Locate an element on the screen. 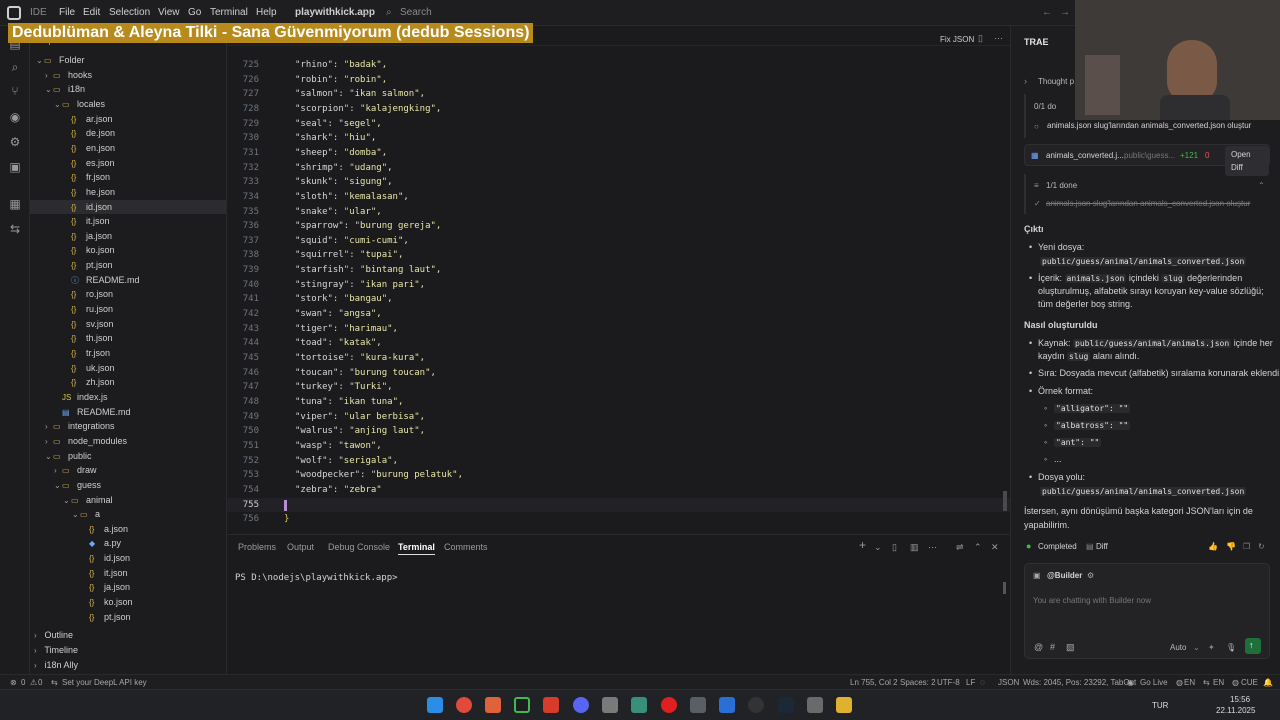  code-line: 750 "walrus": "anjing laut", is located at coordinates (618, 431).